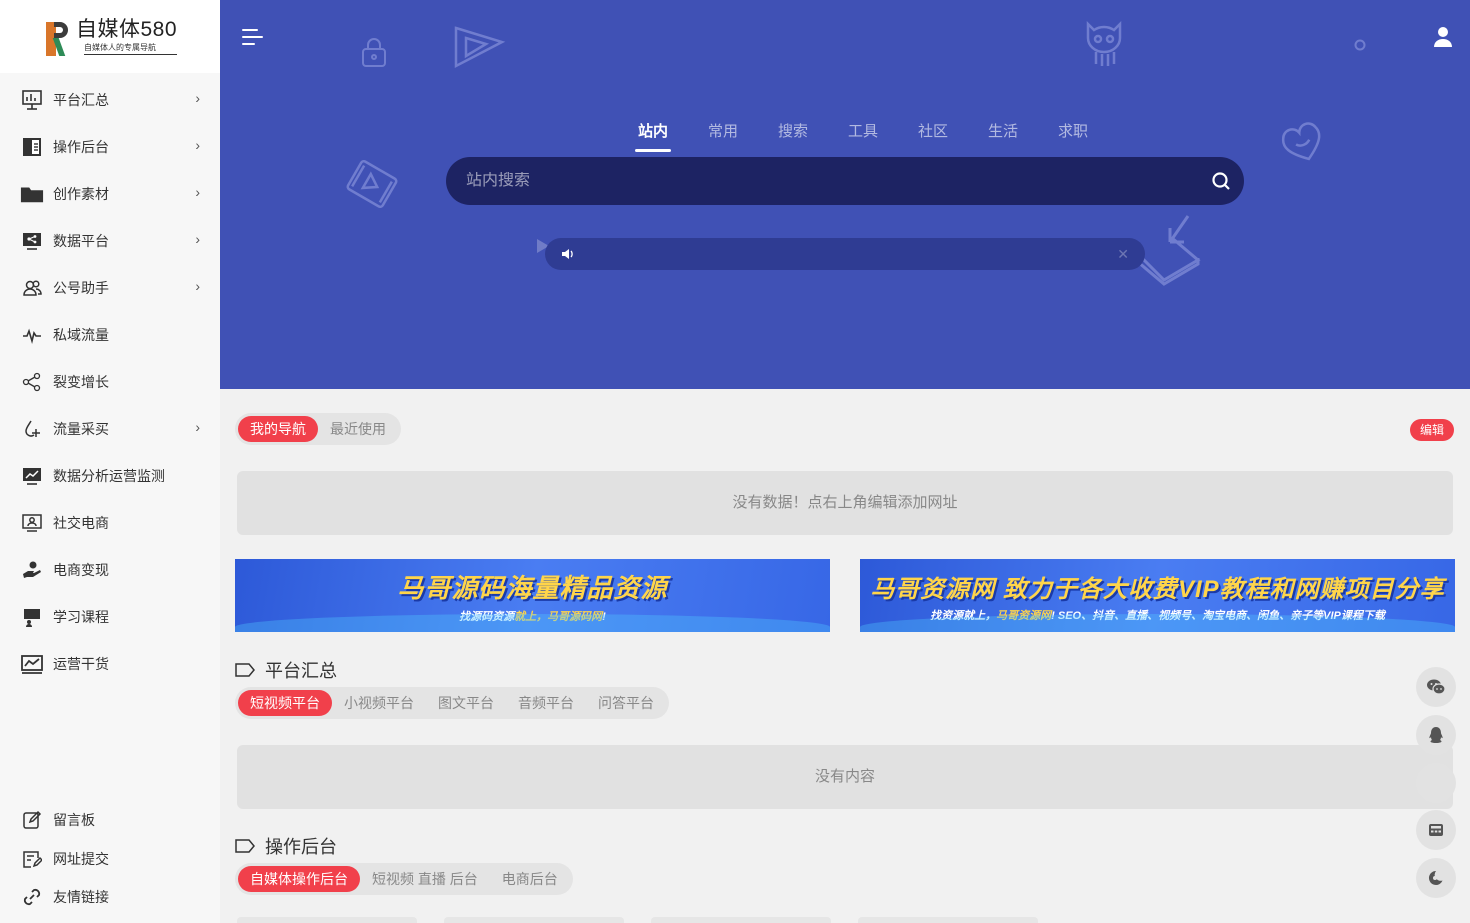  I want to click on sidebar-item-ecommerce-monetize: 电商变现, so click(110, 569).